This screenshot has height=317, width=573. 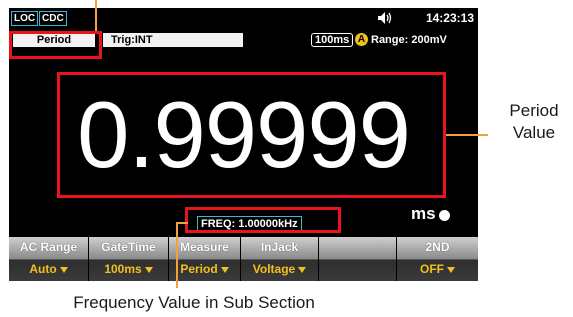 What do you see at coordinates (263, 220) in the screenshot?
I see `sub-value-highlight-box` at bounding box center [263, 220].